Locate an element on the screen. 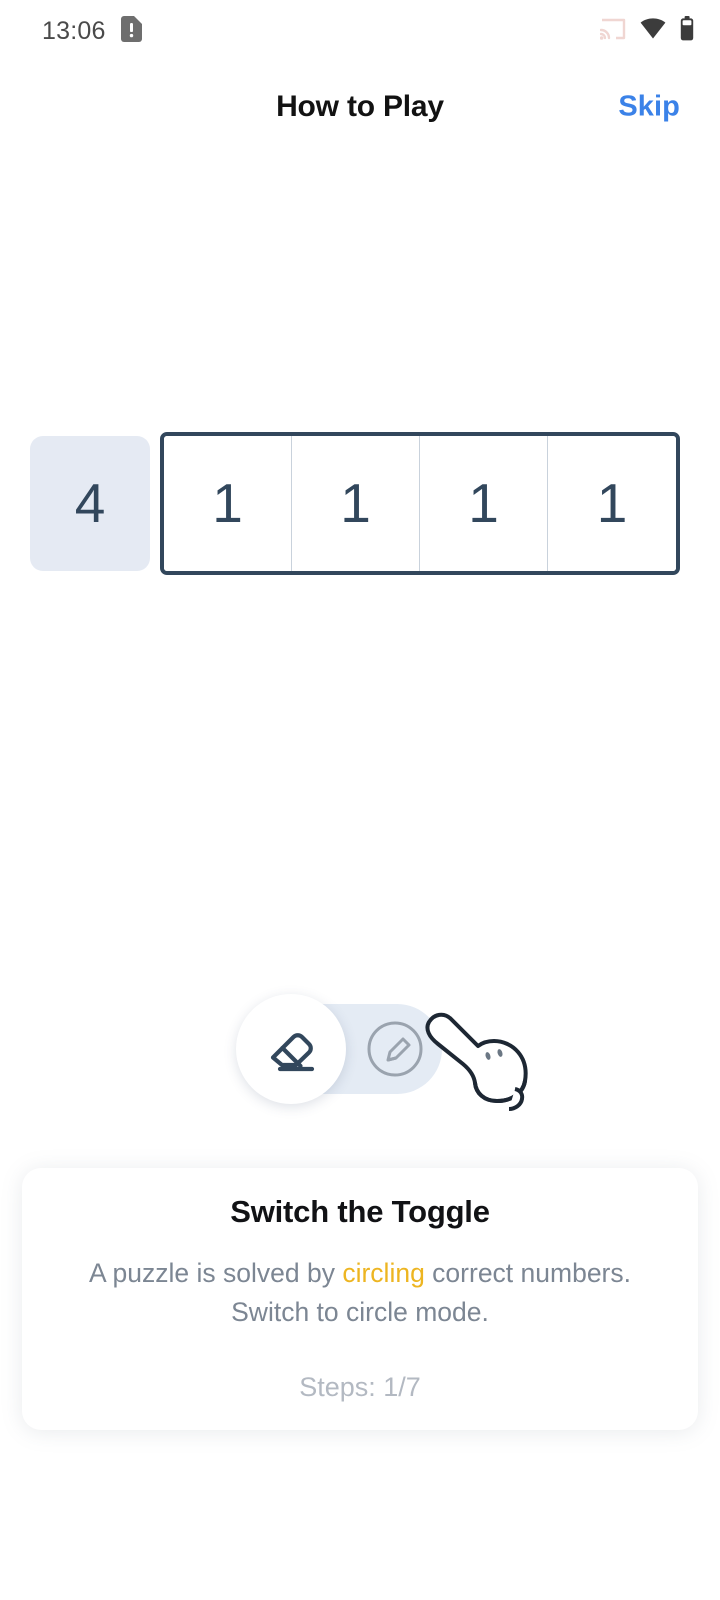 This screenshot has width=720, height=1600. puzzle-board: 4 1 1 1 1 is located at coordinates (355, 503).